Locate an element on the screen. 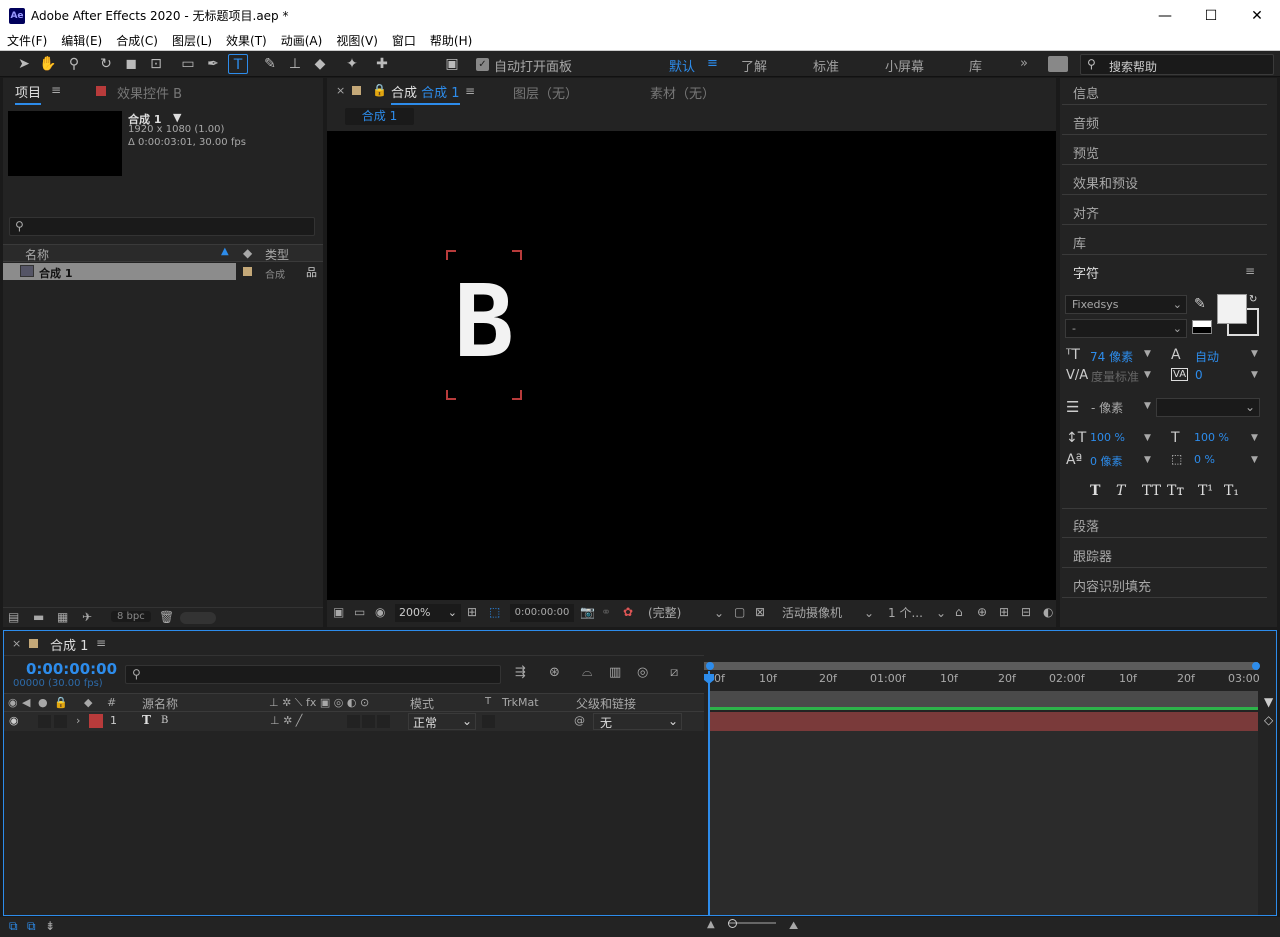 This screenshot has width=1280, height=937. type-tool-icon: T is located at coordinates (238, 64).